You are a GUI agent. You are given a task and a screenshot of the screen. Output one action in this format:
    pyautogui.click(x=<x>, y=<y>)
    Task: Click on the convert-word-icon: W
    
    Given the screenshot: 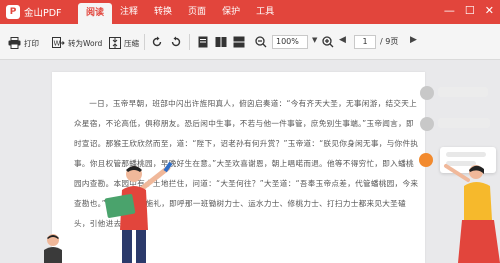 What is the action you would take?
    pyautogui.click(x=58, y=42)
    